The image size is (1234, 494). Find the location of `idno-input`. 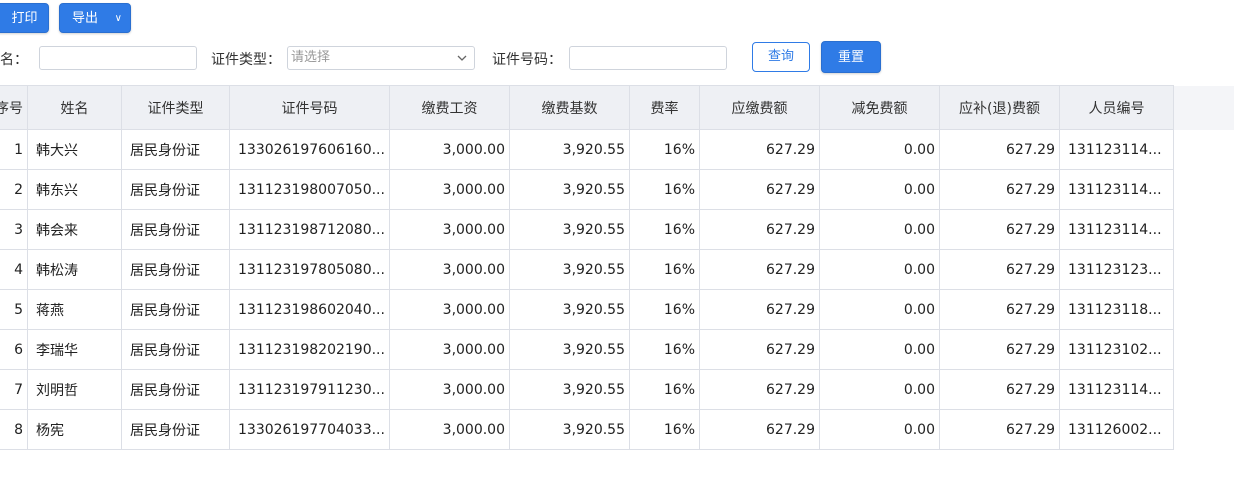

idno-input is located at coordinates (649, 58).